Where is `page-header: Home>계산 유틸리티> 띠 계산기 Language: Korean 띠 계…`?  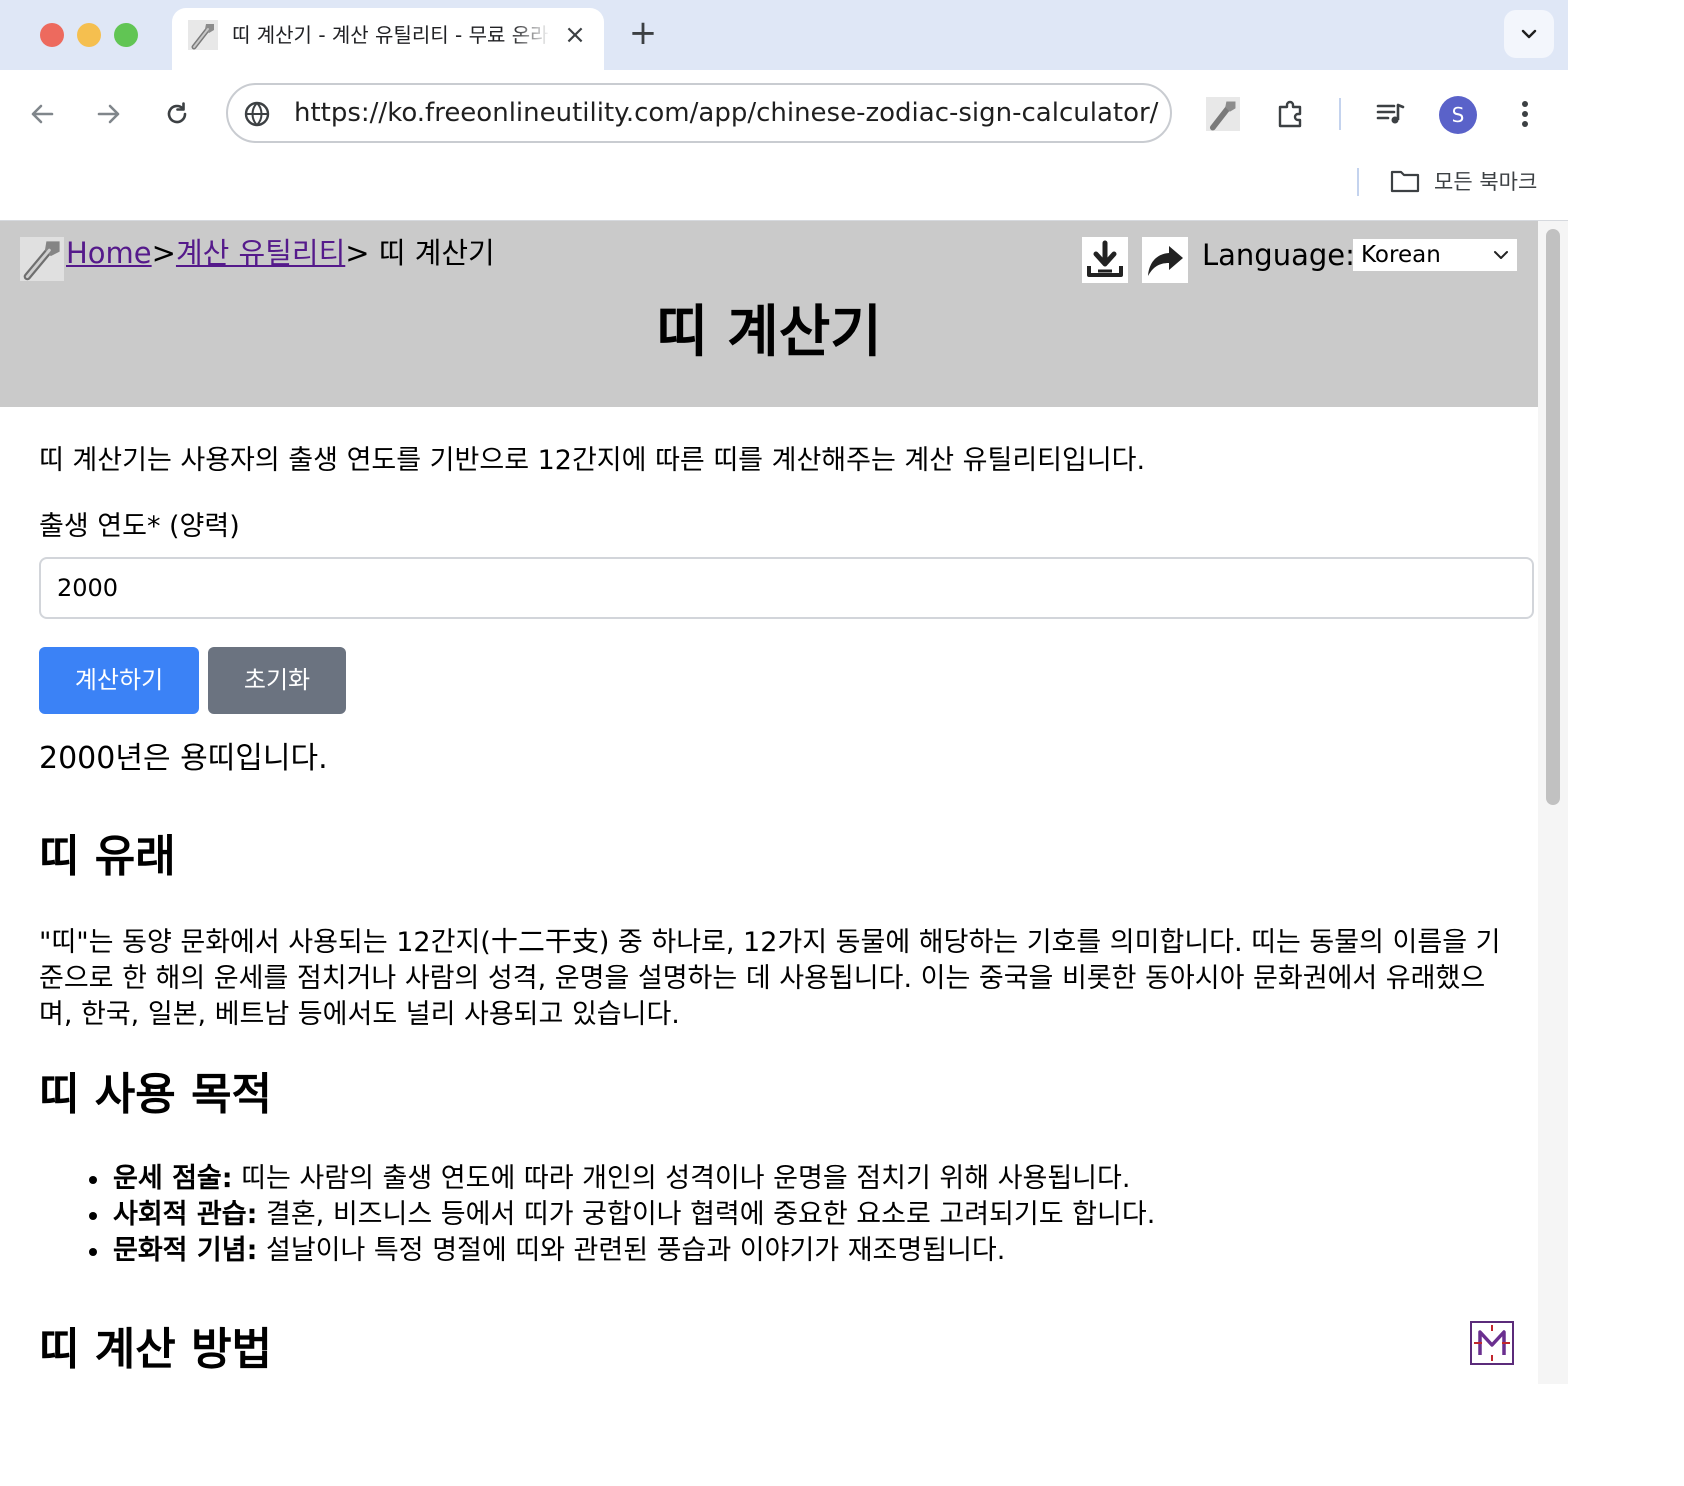 page-header: Home>계산 유틸리티> 띠 계산기 Language: Korean 띠 계… is located at coordinates (769, 314).